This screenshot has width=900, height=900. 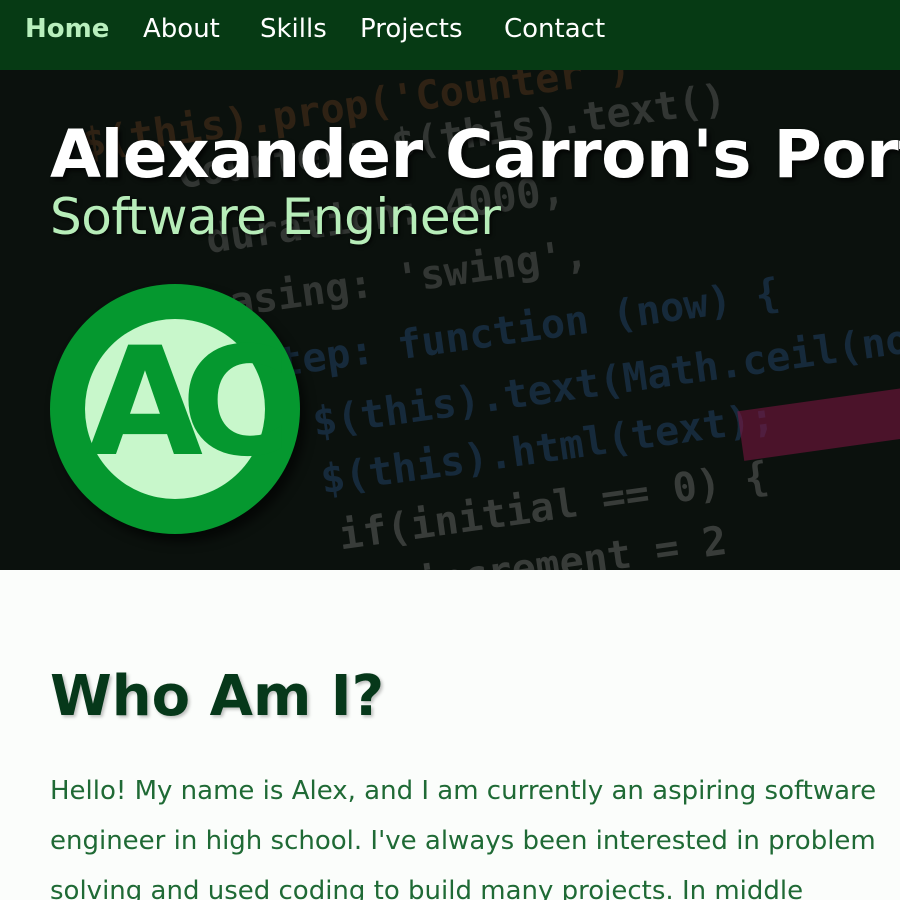 I want to click on page-title: Alexander Carron's Portfolio, so click(x=475, y=154).